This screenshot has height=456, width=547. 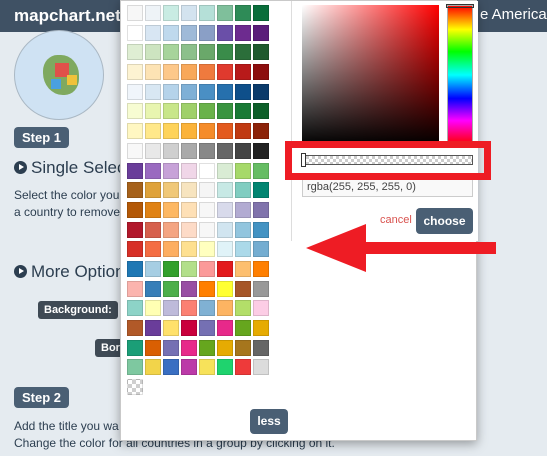 I want to click on less-button: less, so click(x=269, y=421).